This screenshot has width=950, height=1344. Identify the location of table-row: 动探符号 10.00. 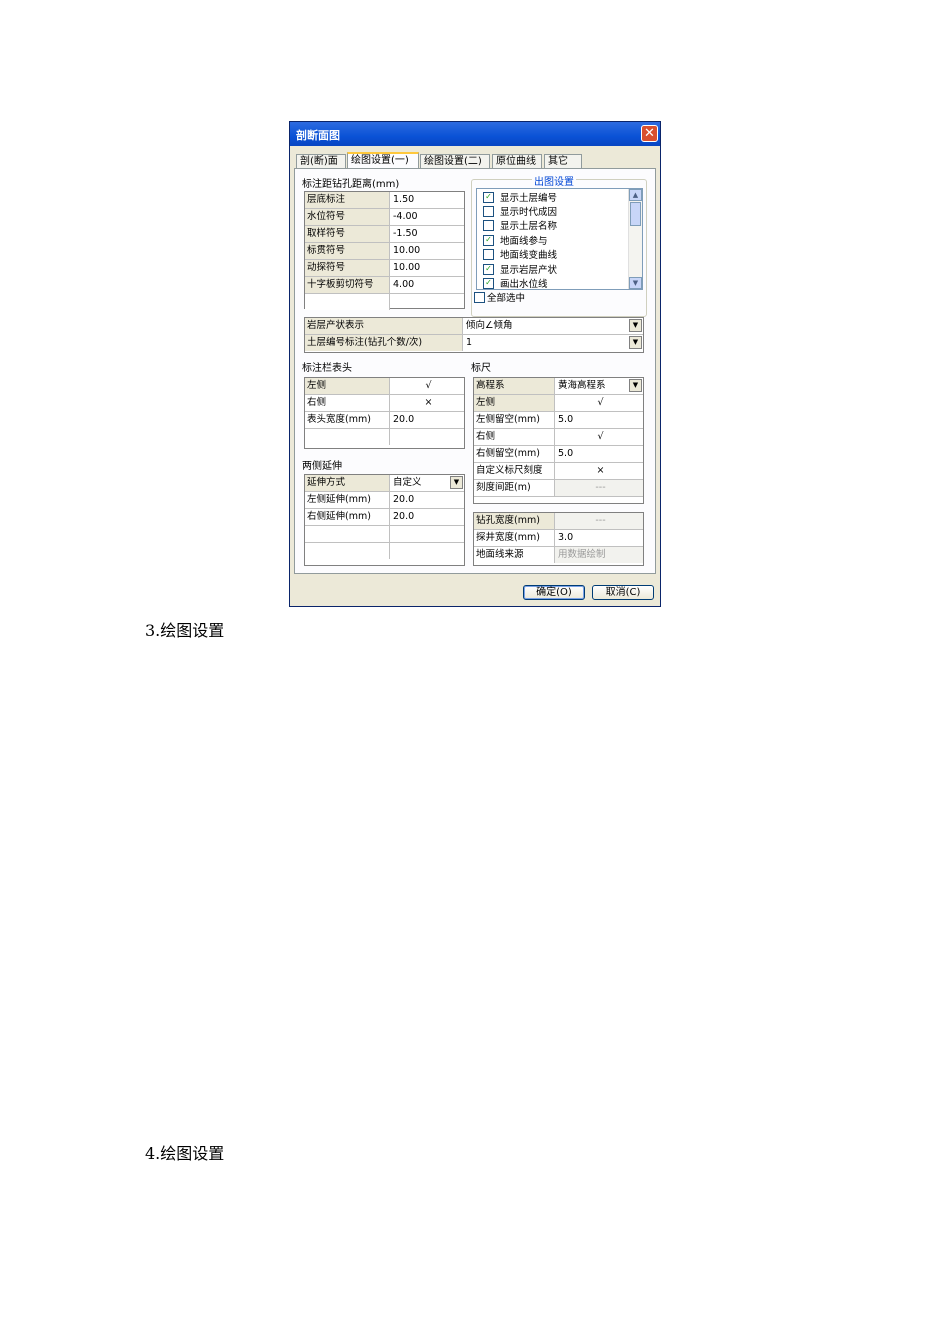
(384, 268).